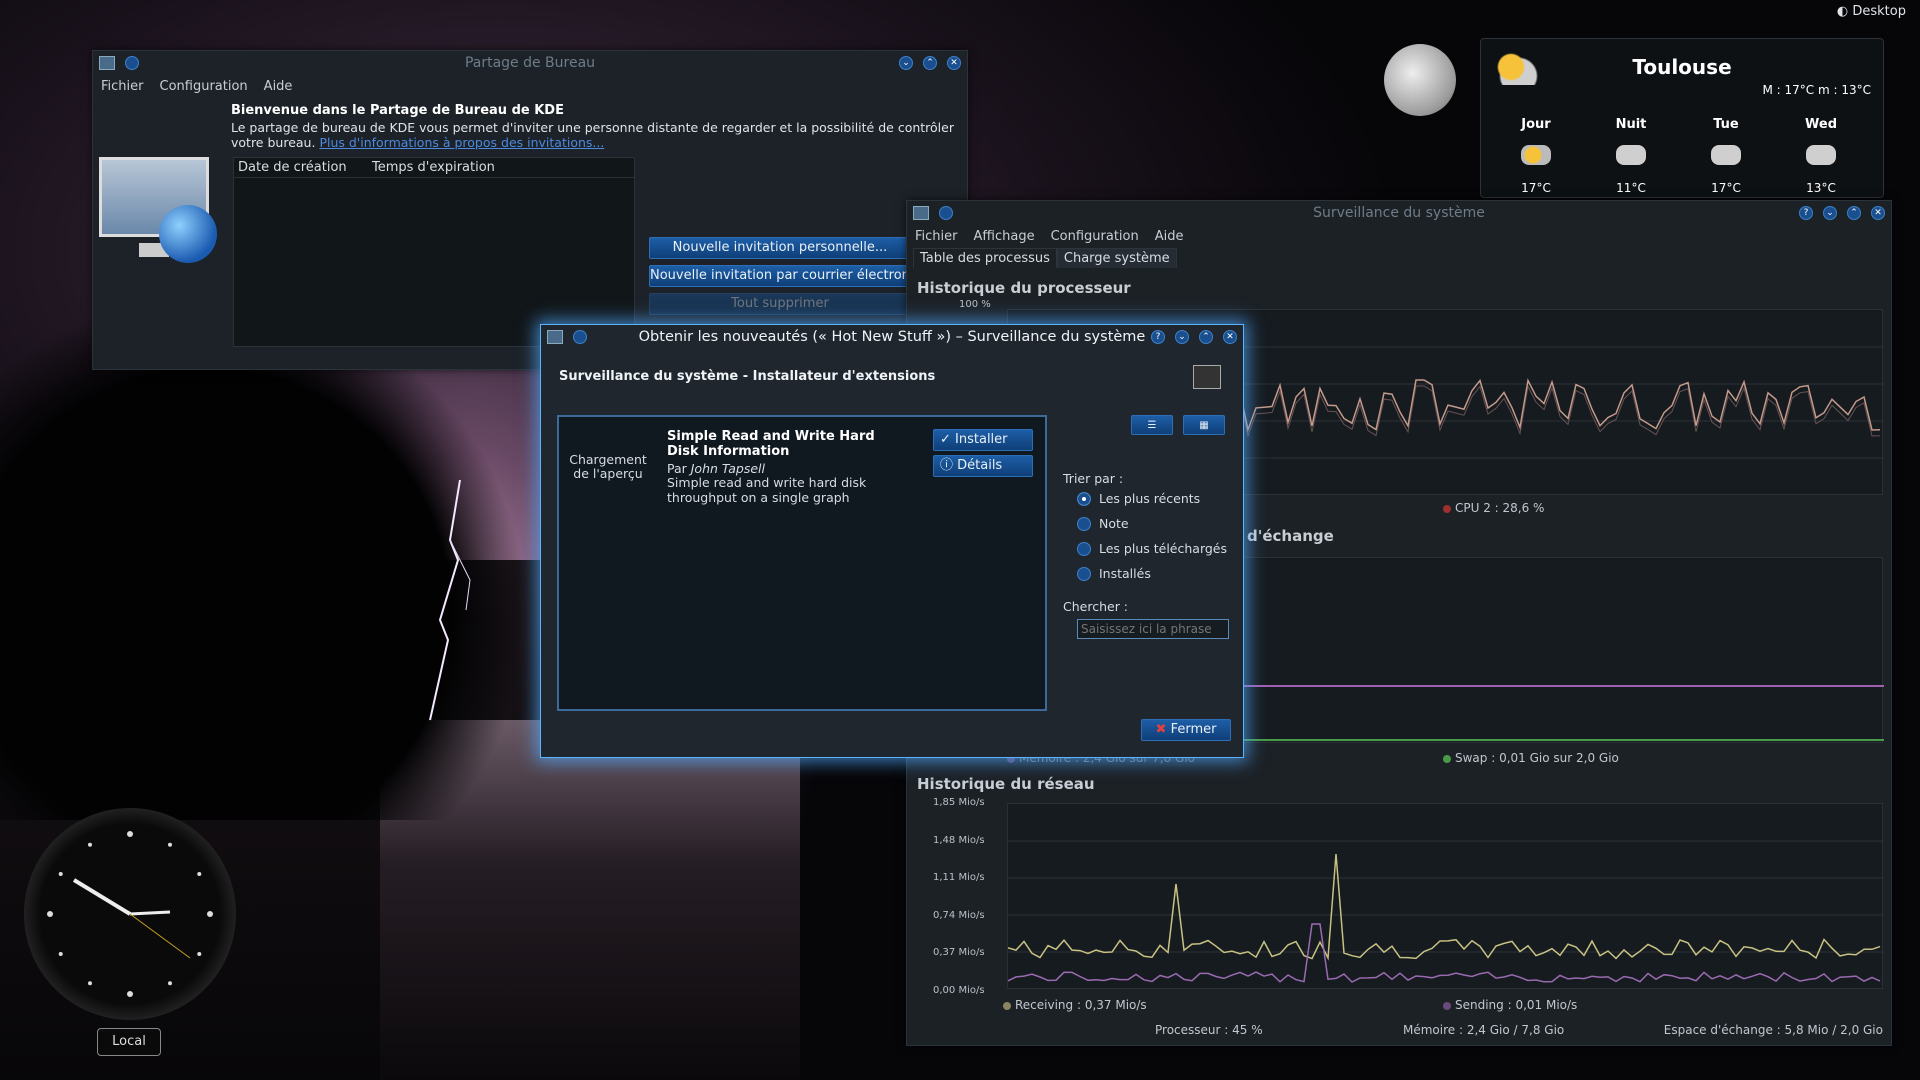 This screenshot has height=1080, width=1920. I want to click on sort-option: Les plus téléchargés, so click(1152, 548).